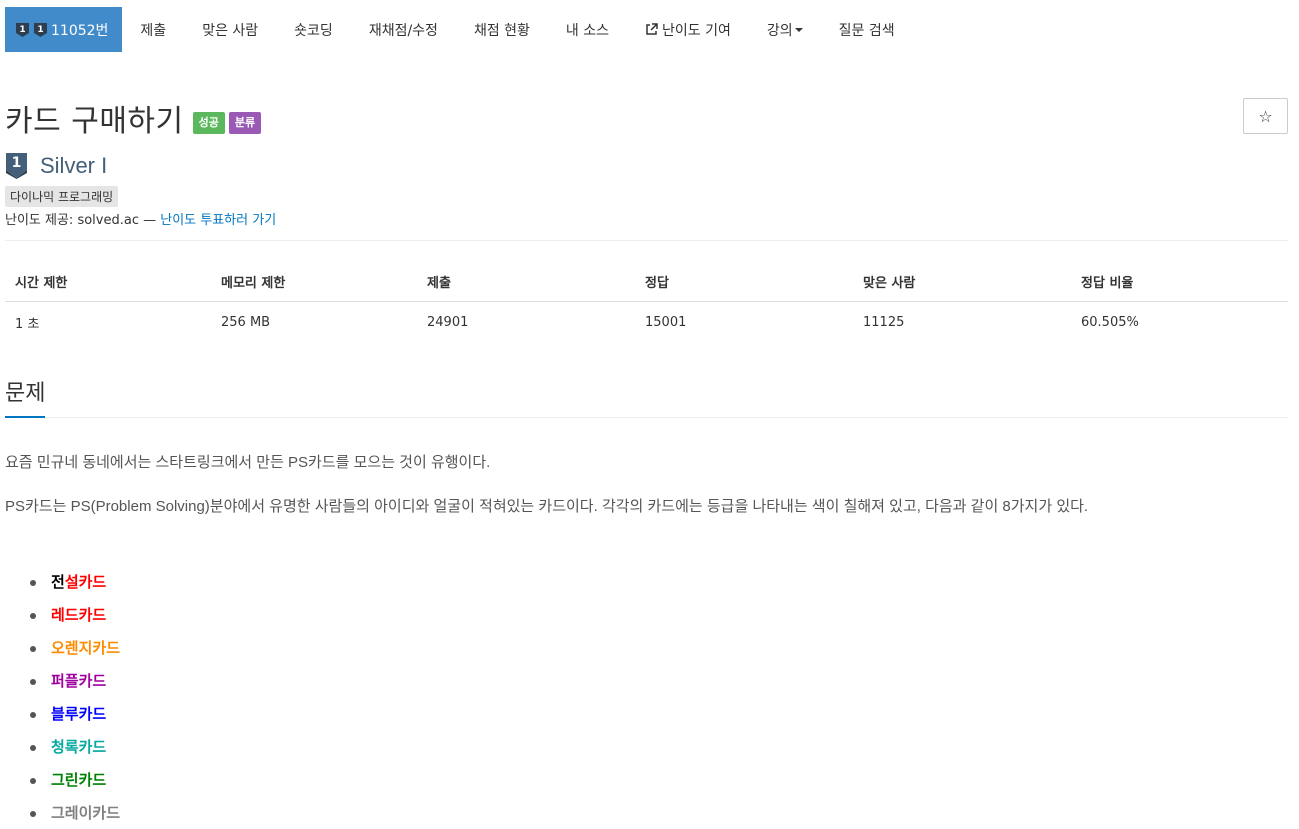 This screenshot has height=829, width=1299. I want to click on tab-rejudge: 재채점/수정, so click(403, 29).